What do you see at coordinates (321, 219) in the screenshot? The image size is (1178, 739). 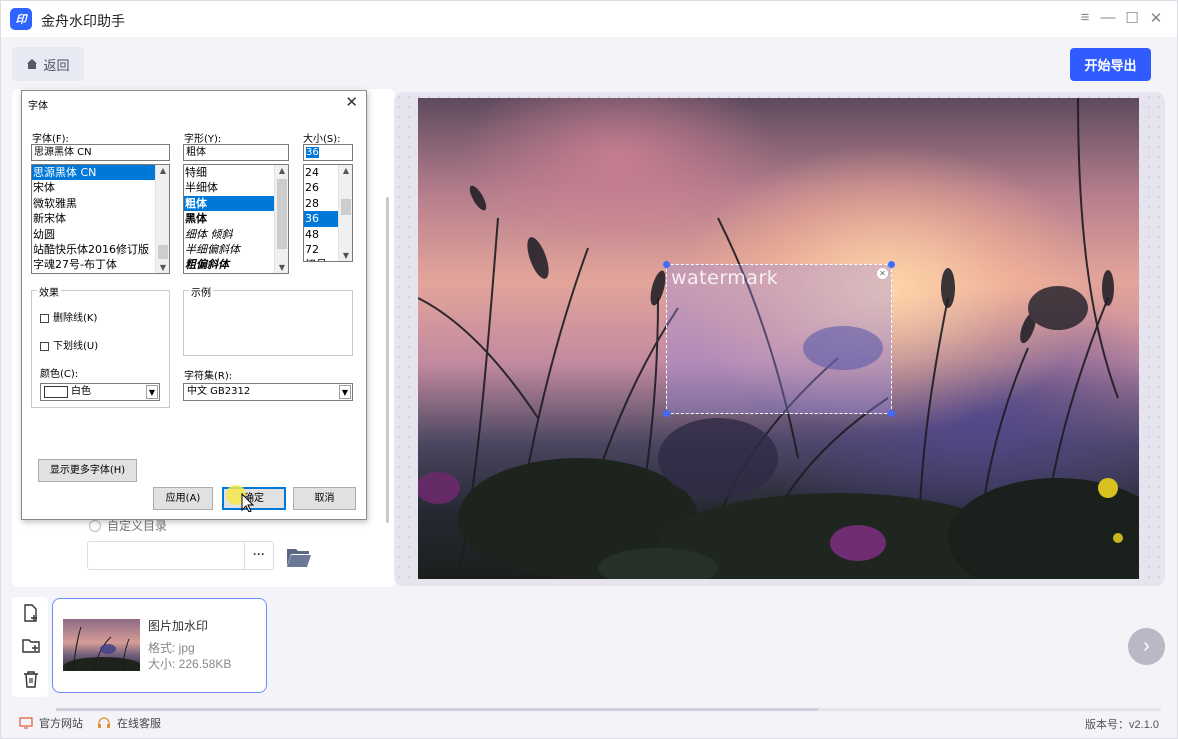 I see `list-item: 36` at bounding box center [321, 219].